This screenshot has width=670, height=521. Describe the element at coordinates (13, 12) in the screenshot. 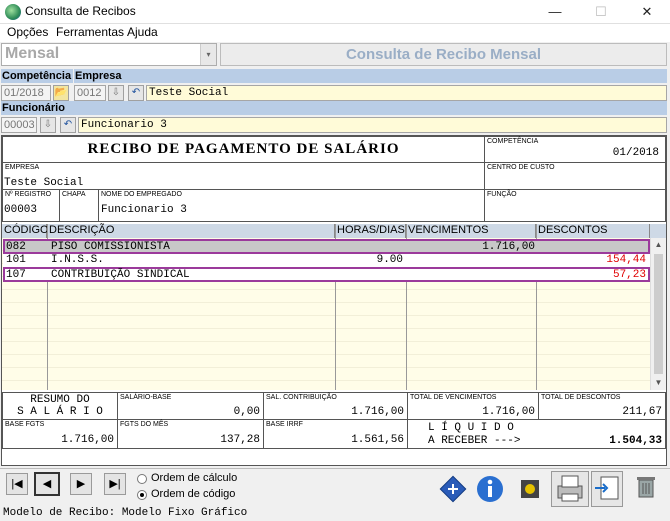

I see `app-icon` at that location.